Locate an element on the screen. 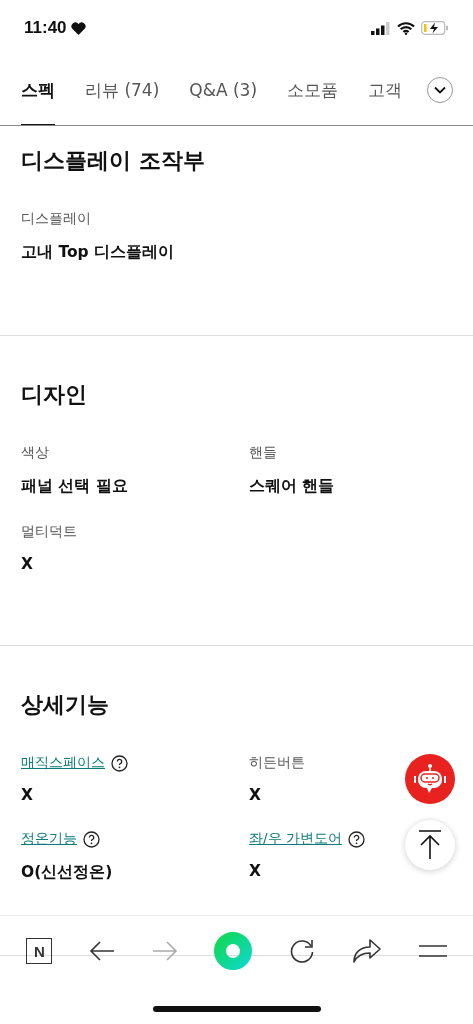 The height and width of the screenshot is (1024, 473). spec-label: 핸들 is located at coordinates (263, 453).